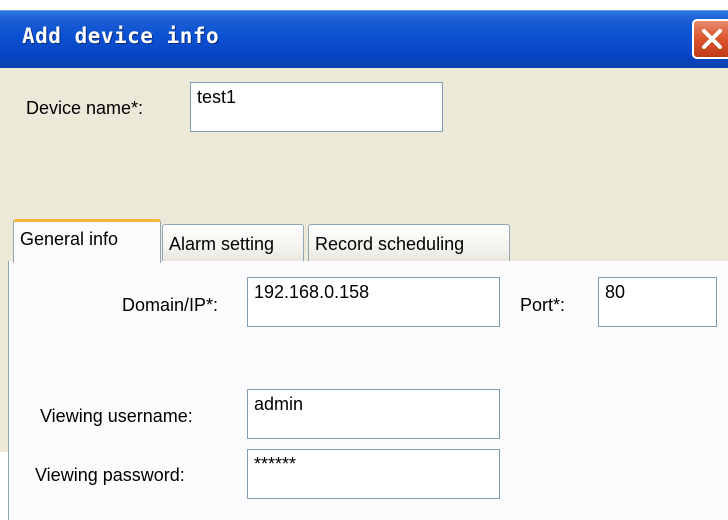  Describe the element at coordinates (543, 305) in the screenshot. I see `port-label: Port*:` at that location.